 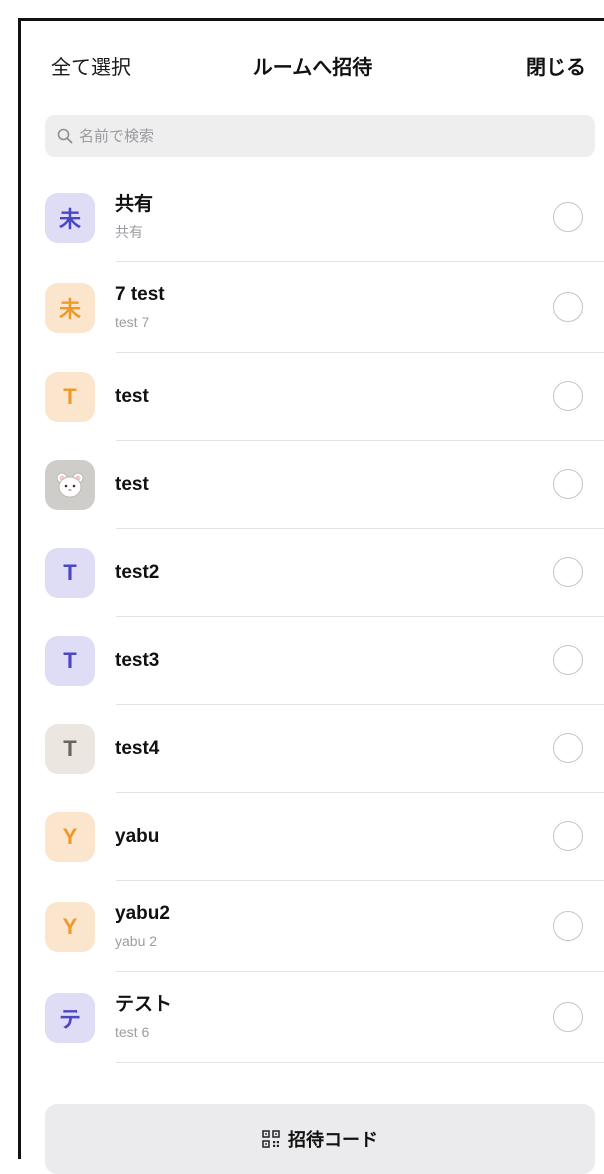 I want to click on room-avatar: テ, so click(x=70, y=1017).